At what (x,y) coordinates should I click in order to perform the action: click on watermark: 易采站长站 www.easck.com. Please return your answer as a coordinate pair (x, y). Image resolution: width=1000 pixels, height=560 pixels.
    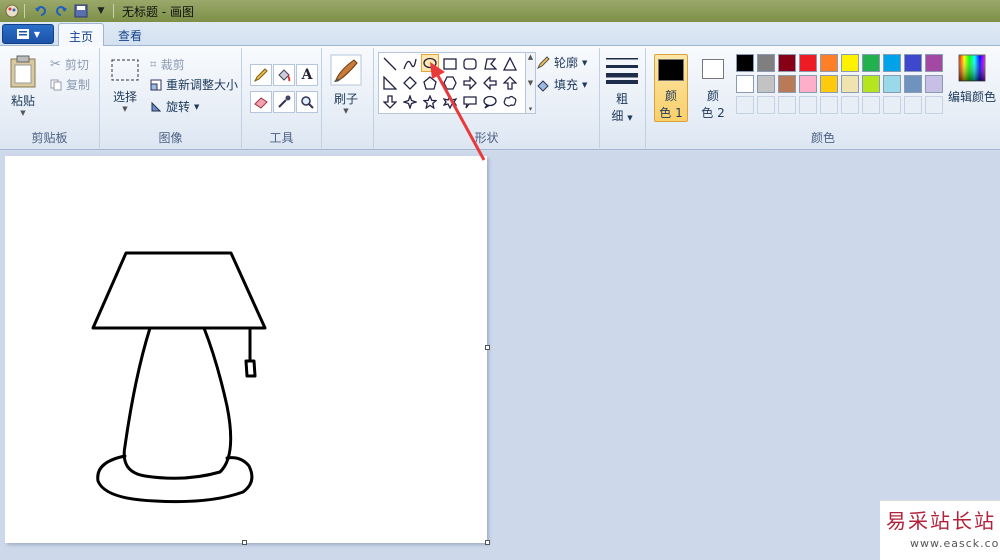
    Looking at the image, I should click on (940, 530).